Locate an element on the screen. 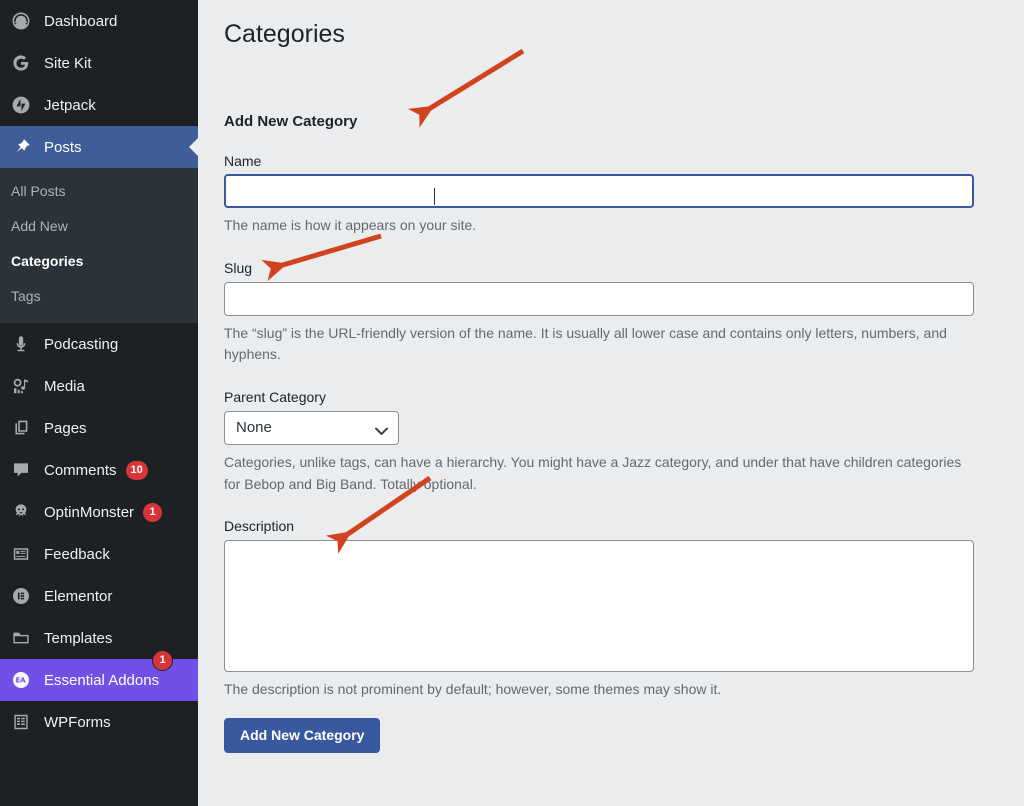 The height and width of the screenshot is (806, 1024). sidebar-item-optinmonster: OptinMonster 1 is located at coordinates (99, 512).